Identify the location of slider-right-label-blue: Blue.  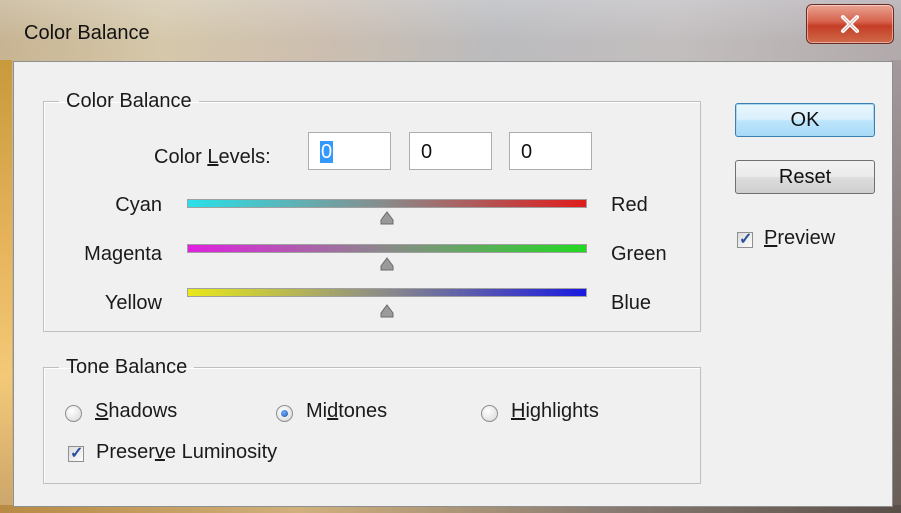
(631, 303).